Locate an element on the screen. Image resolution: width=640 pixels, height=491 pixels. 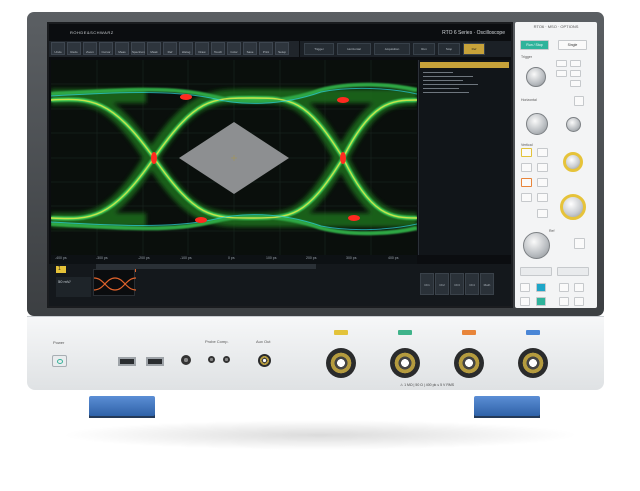
enter-key is located at coordinates (579, 243).